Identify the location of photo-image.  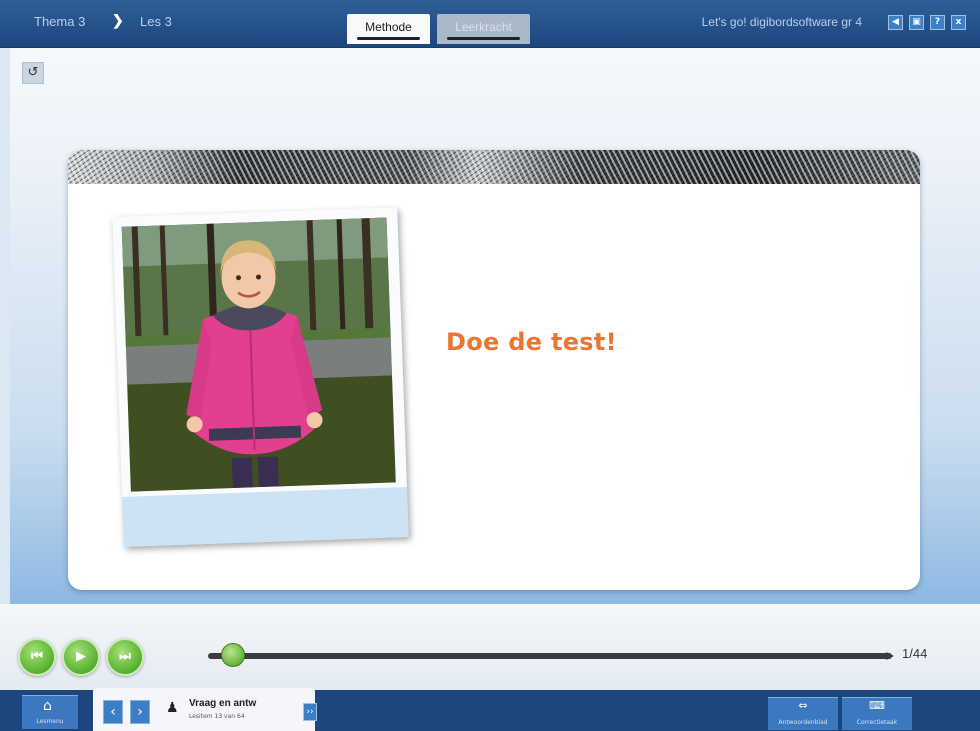
(258, 354).